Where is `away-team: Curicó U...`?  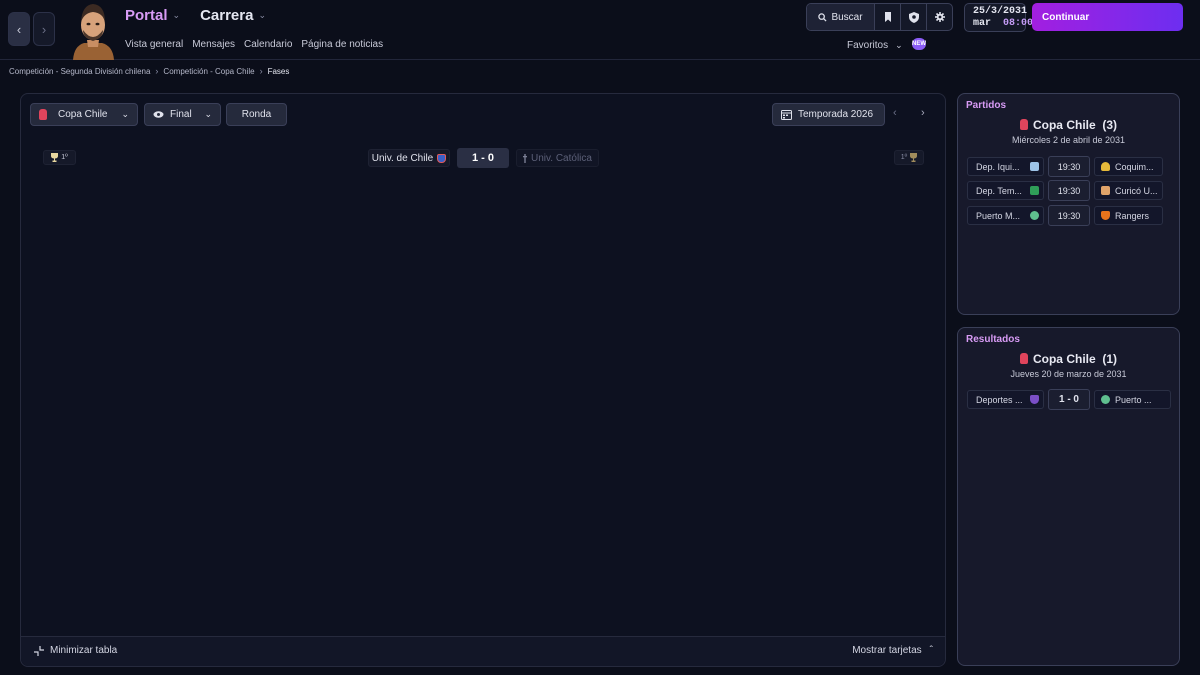 away-team: Curicó U... is located at coordinates (1128, 190).